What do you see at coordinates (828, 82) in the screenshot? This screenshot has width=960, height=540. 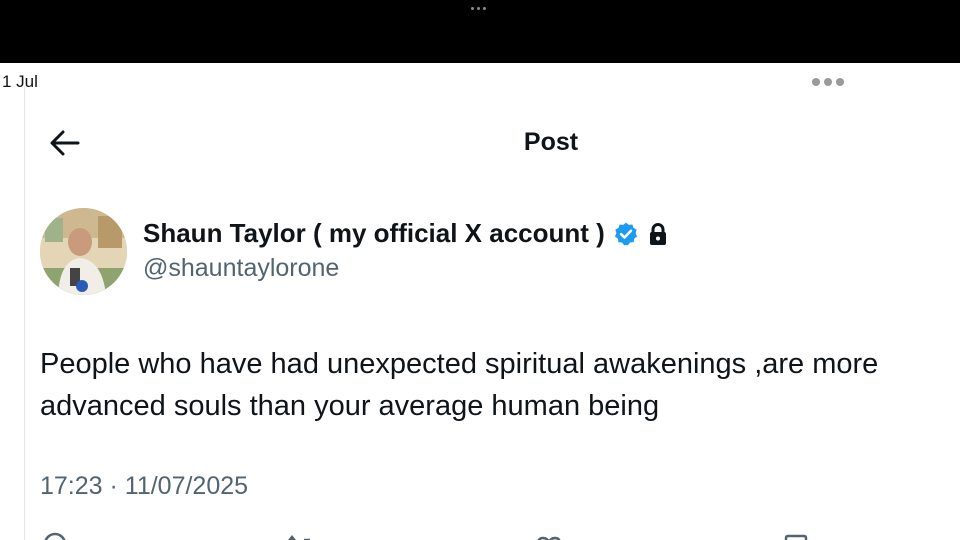 I see `more-horizontal-icon` at bounding box center [828, 82].